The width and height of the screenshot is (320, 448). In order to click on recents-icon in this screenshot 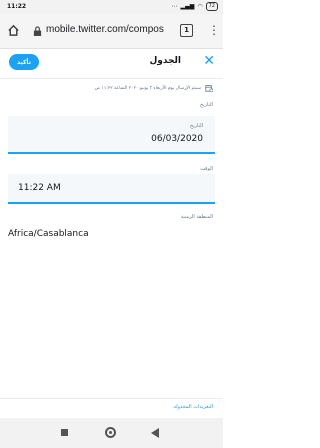, I will do `click(64, 432)`.